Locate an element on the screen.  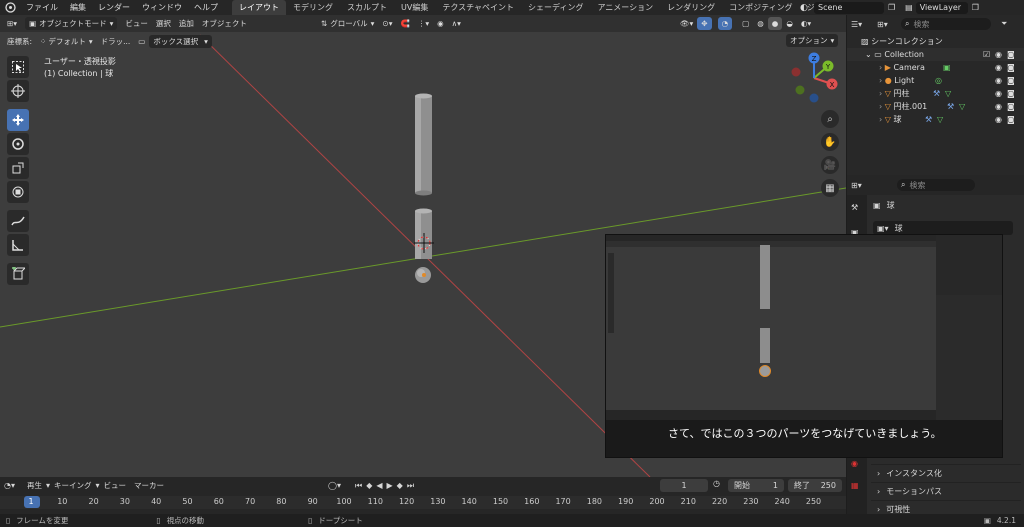
clock-icon: ◷ is located at coordinates (716, 483).